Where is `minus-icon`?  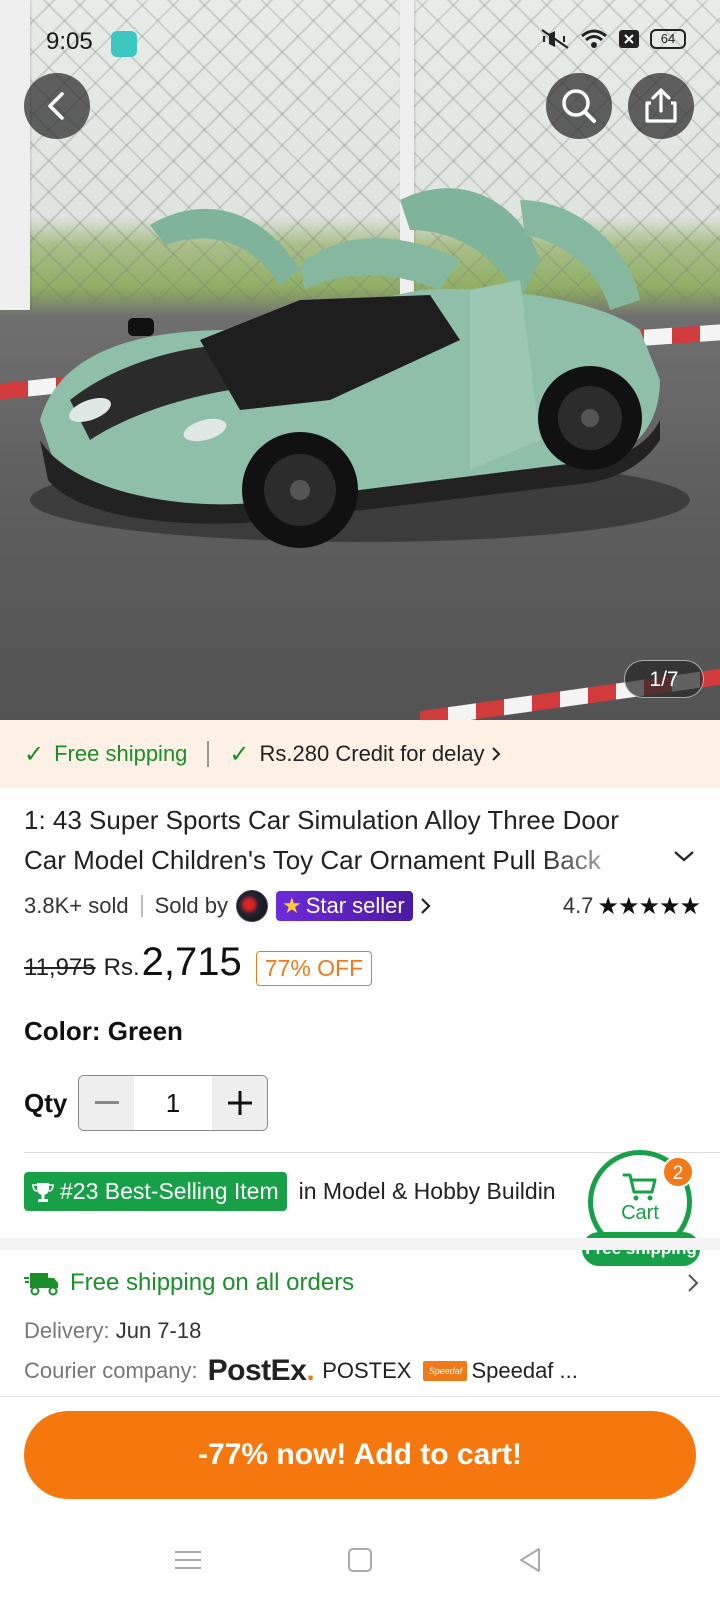
minus-icon is located at coordinates (106, 1102).